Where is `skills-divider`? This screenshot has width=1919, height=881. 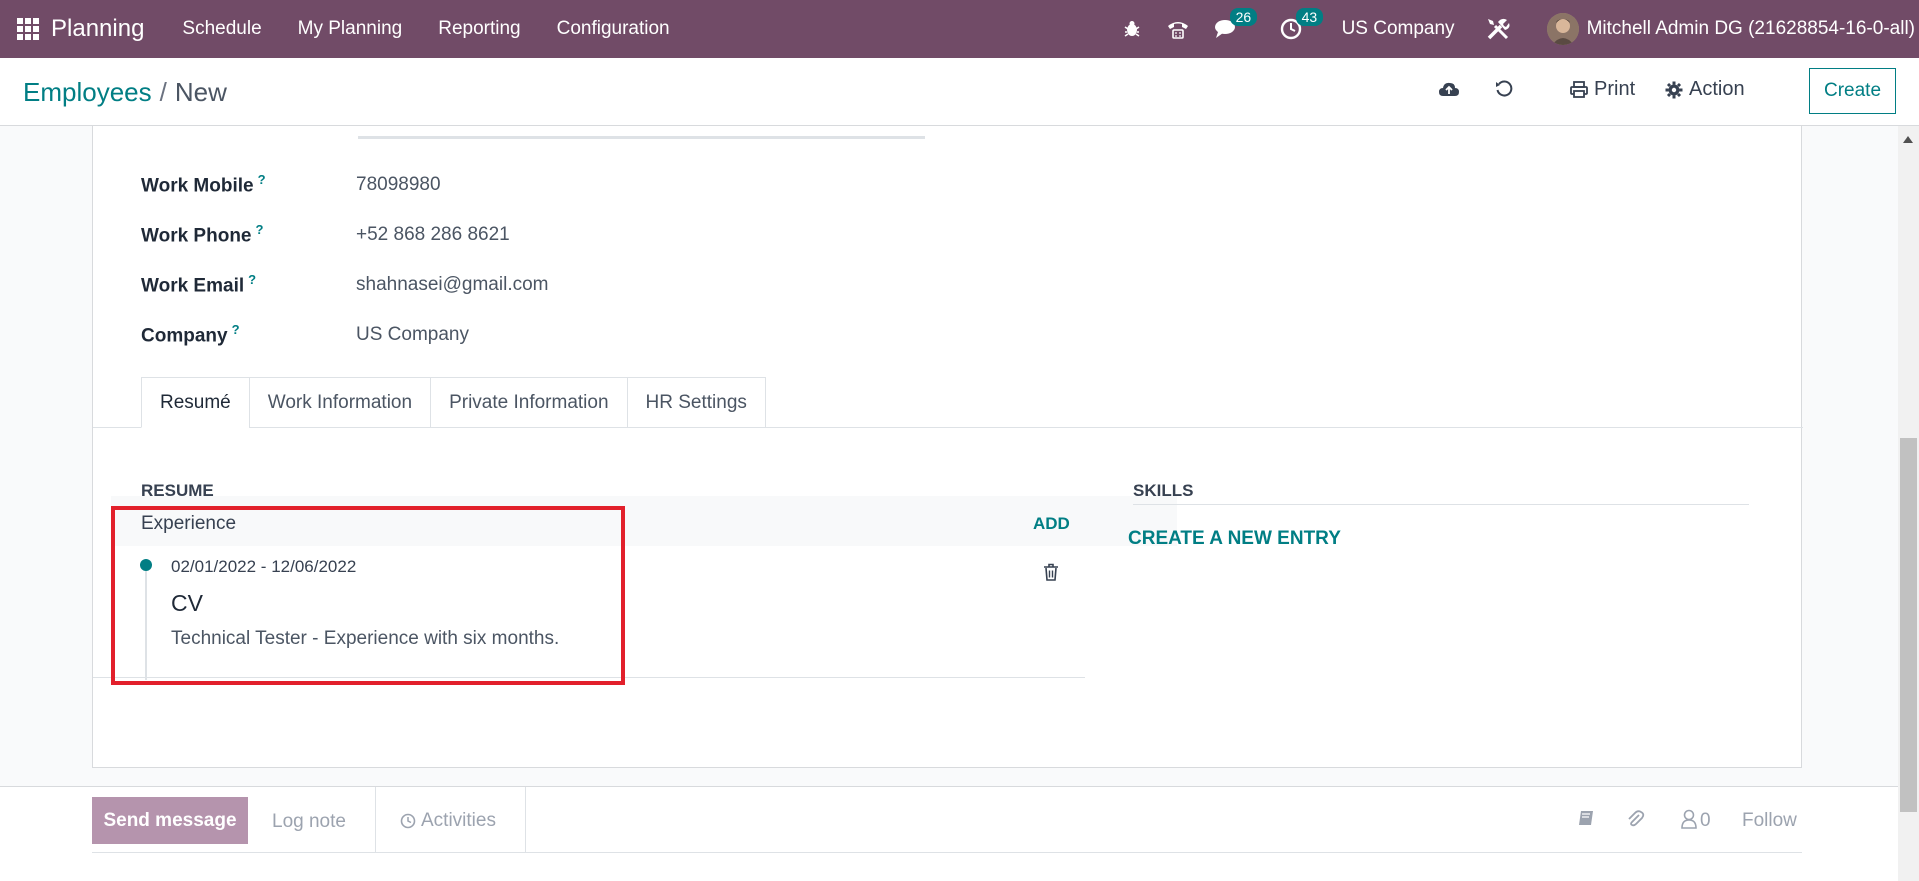
skills-divider is located at coordinates (1441, 504).